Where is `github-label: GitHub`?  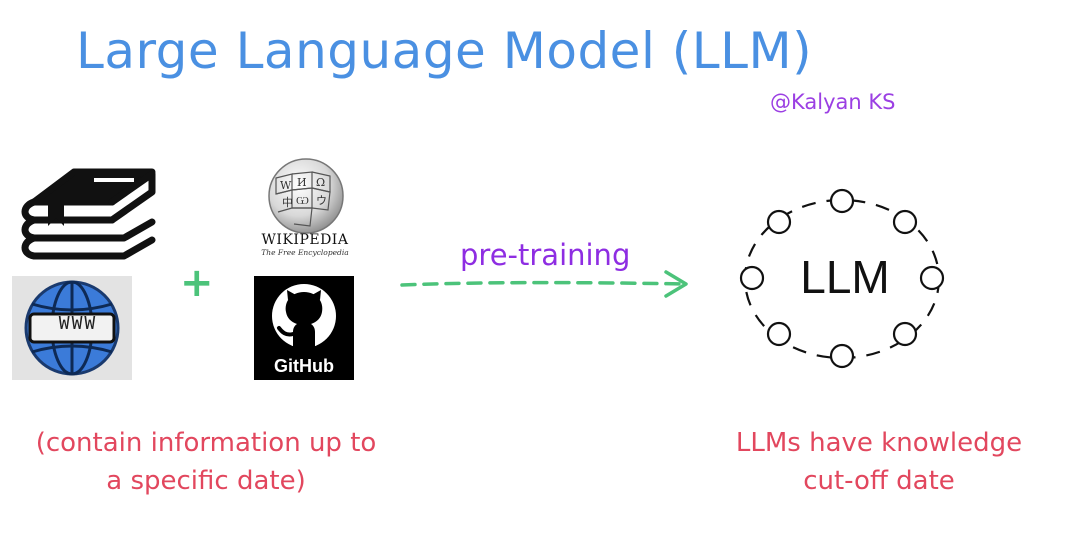
github-label: GitHub is located at coordinates (304, 366).